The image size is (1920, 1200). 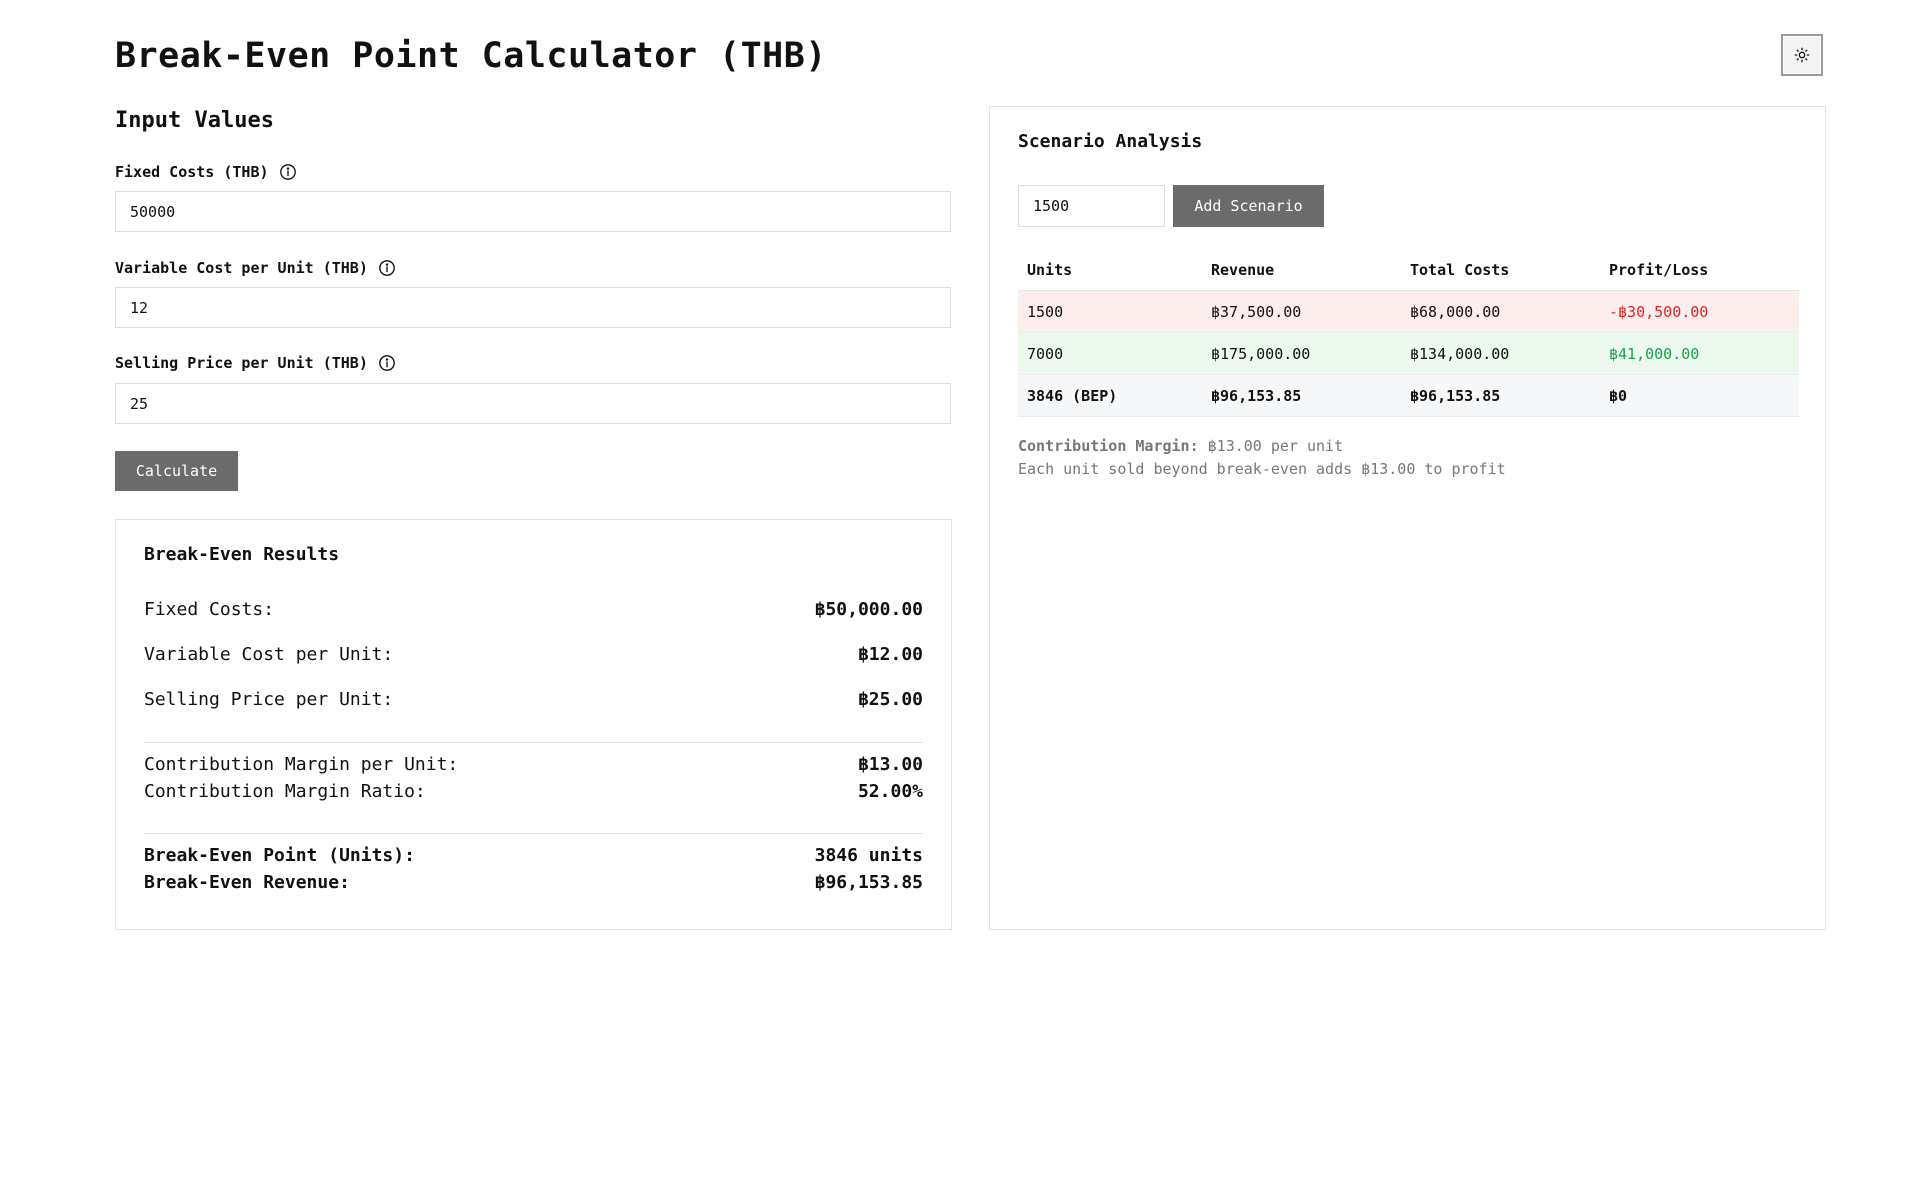 What do you see at coordinates (1248, 206) in the screenshot?
I see `add-scenario-button: Add Scenario` at bounding box center [1248, 206].